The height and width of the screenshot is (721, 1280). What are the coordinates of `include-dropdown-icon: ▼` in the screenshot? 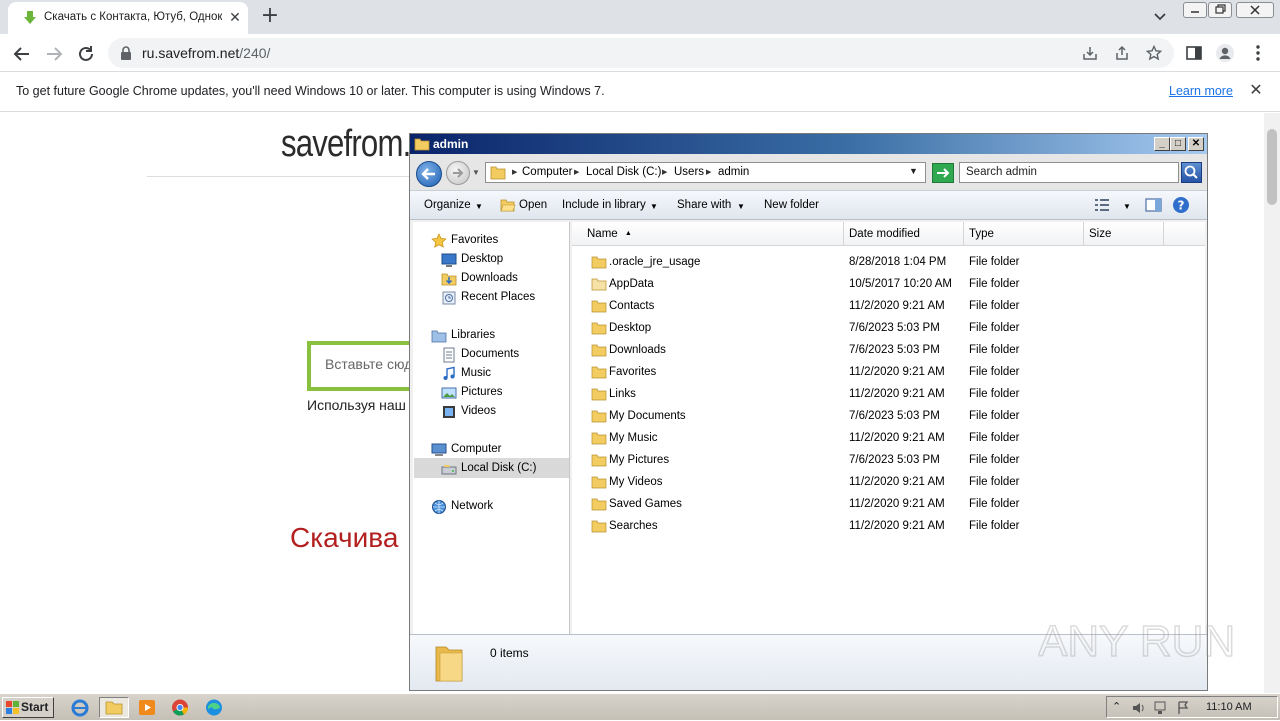 It's located at (654, 206).